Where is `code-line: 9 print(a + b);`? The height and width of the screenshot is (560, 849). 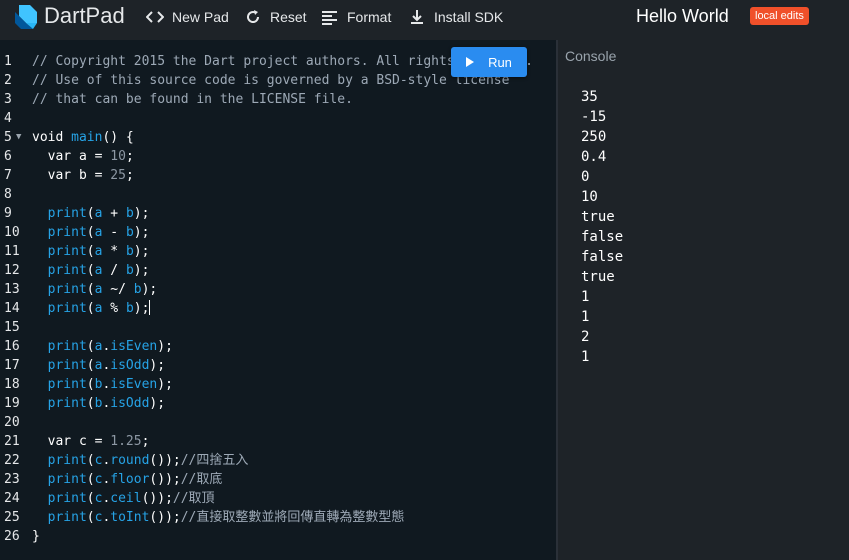 code-line: 9 print(a + b); is located at coordinates (278, 213).